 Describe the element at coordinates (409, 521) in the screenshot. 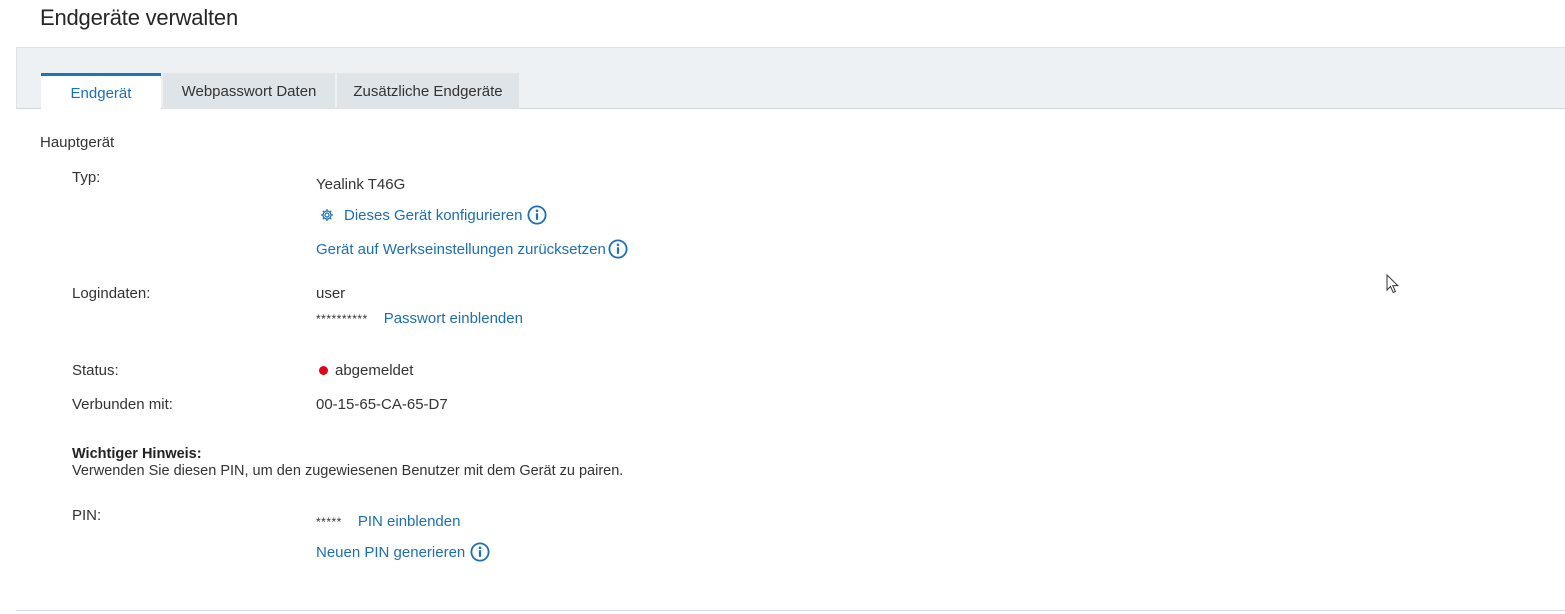

I see `show-pin-link: PIN einblenden` at that location.